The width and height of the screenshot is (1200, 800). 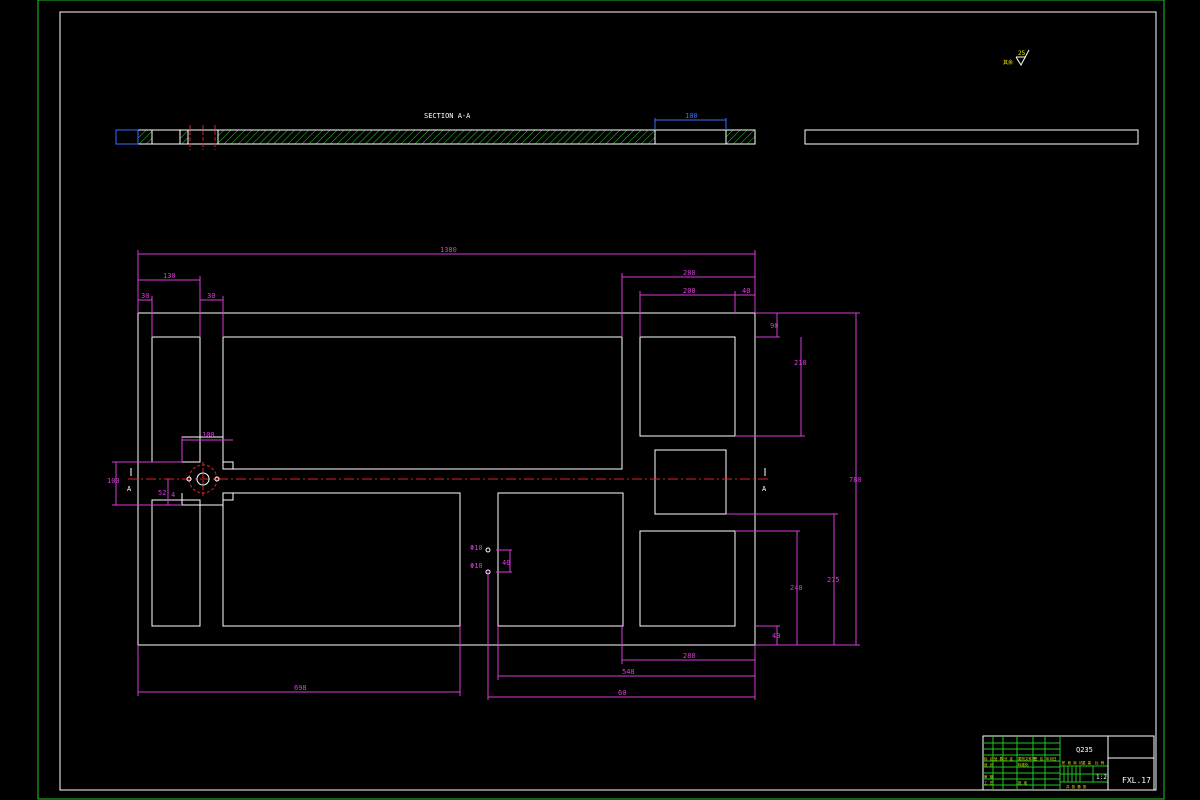 I want to click on dim-right-40: 40, so click(x=746, y=291).